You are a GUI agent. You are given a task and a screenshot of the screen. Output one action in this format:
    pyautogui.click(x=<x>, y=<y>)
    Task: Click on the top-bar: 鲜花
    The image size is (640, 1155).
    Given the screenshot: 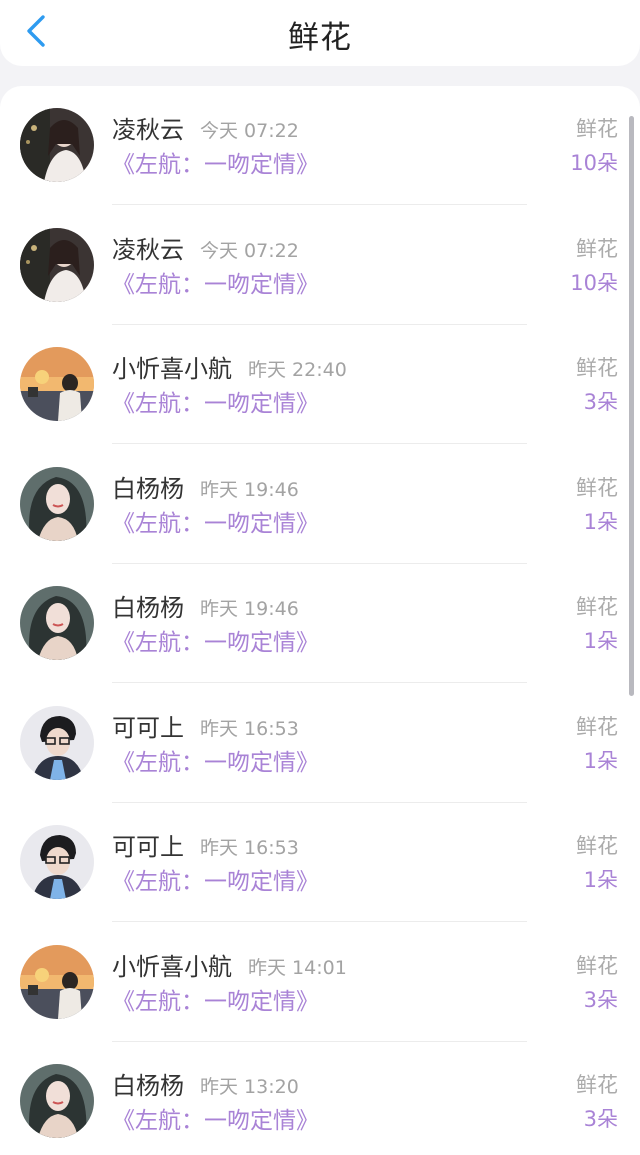 What is the action you would take?
    pyautogui.click(x=320, y=33)
    